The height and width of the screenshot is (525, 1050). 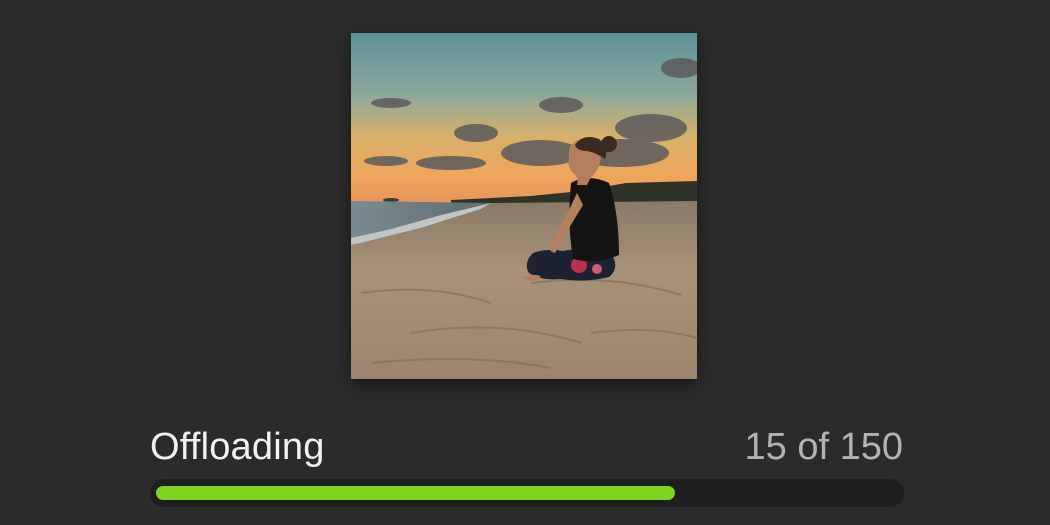 I want to click on progress-bar, so click(x=527, y=493).